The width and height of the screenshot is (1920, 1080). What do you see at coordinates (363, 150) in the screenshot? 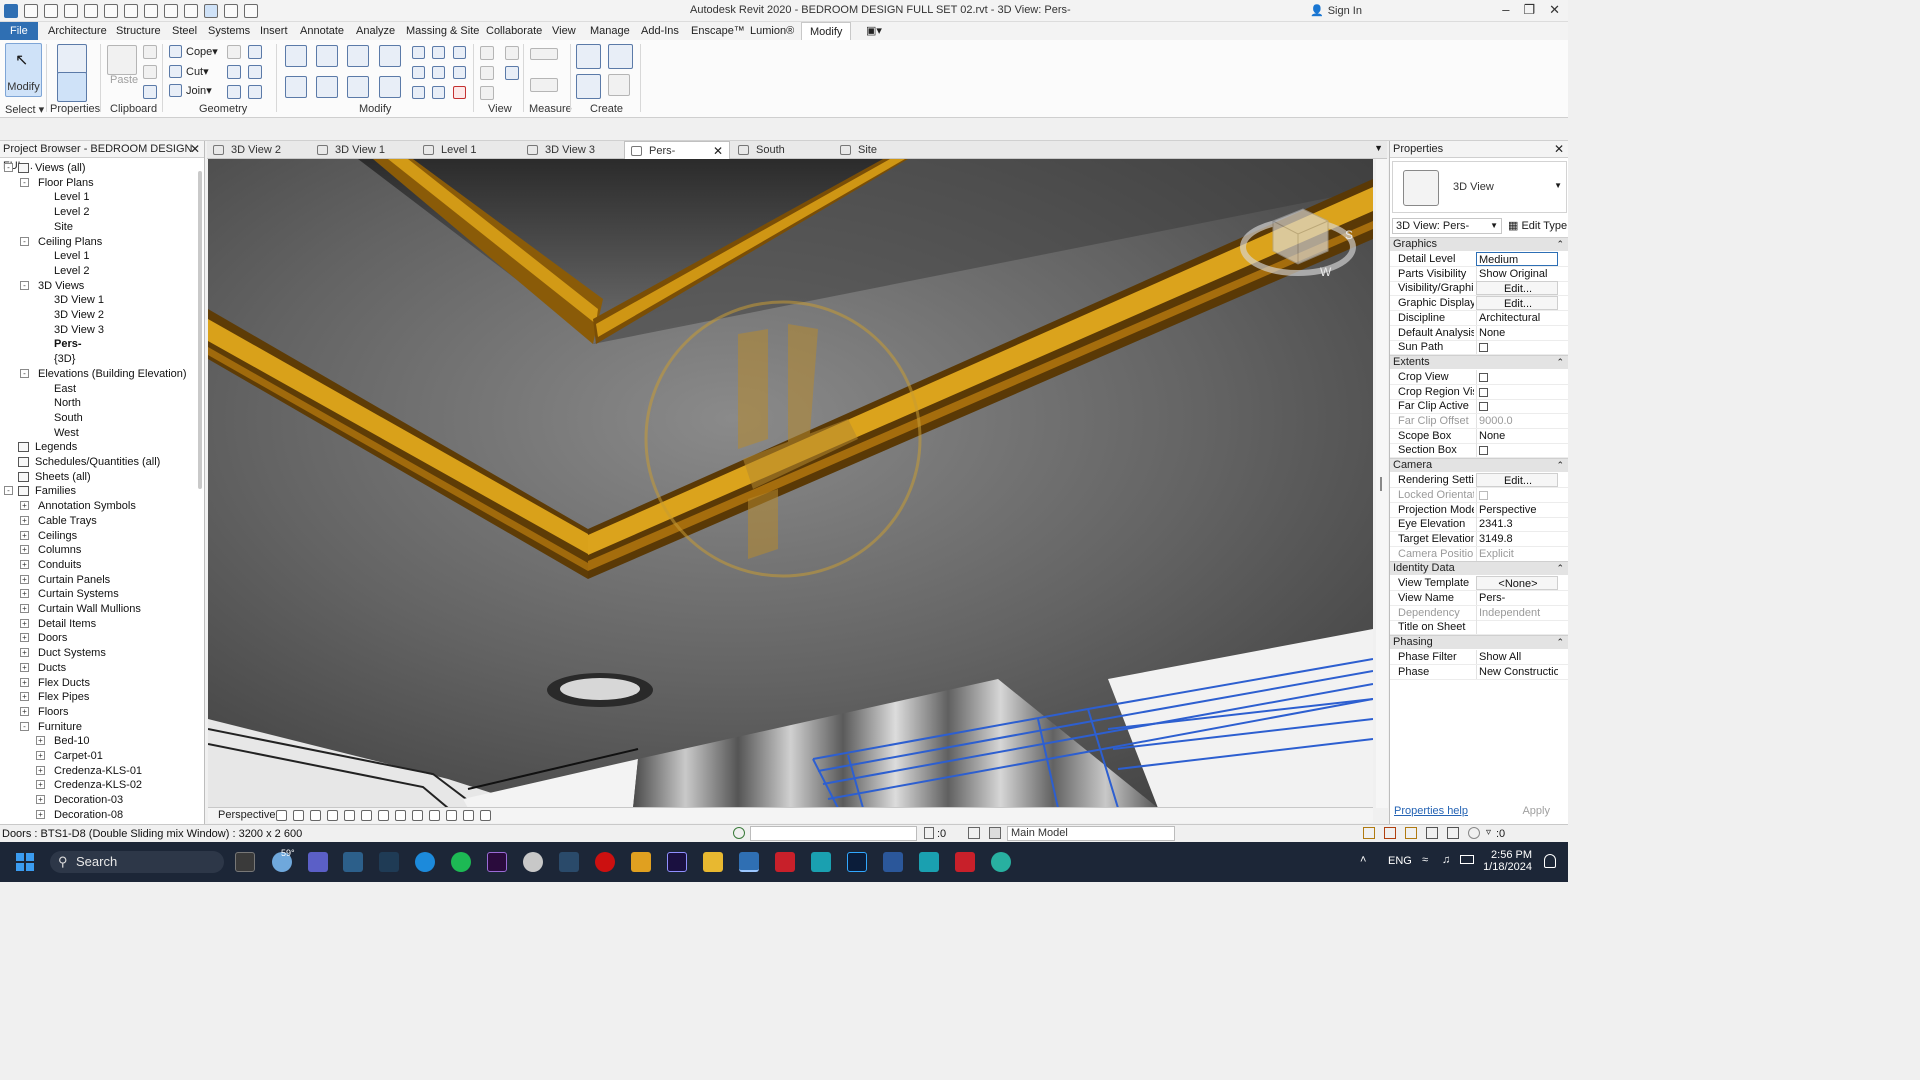
I see `tab-3d-view-1: 3D View 1` at bounding box center [363, 150].